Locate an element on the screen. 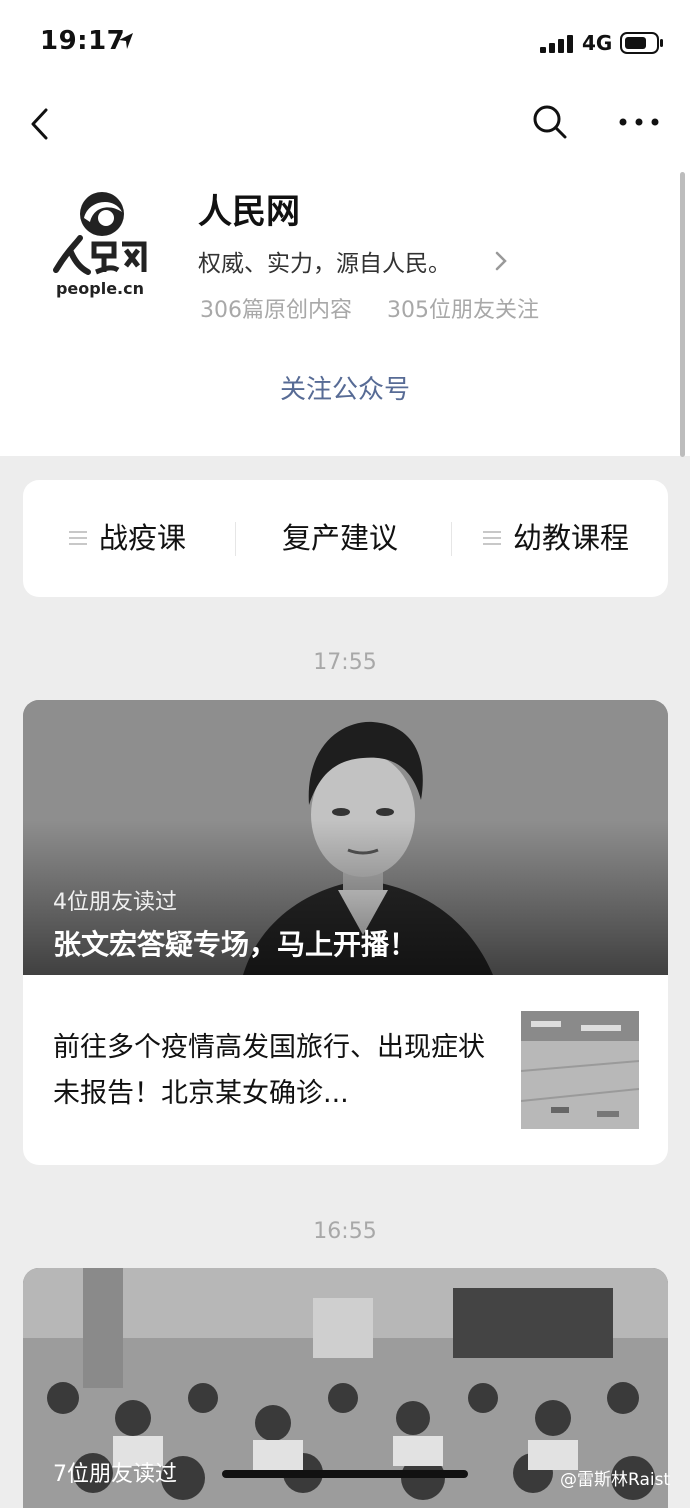 This screenshot has height=1508, width=690. menu-item-label: 复产建议 is located at coordinates (340, 538).